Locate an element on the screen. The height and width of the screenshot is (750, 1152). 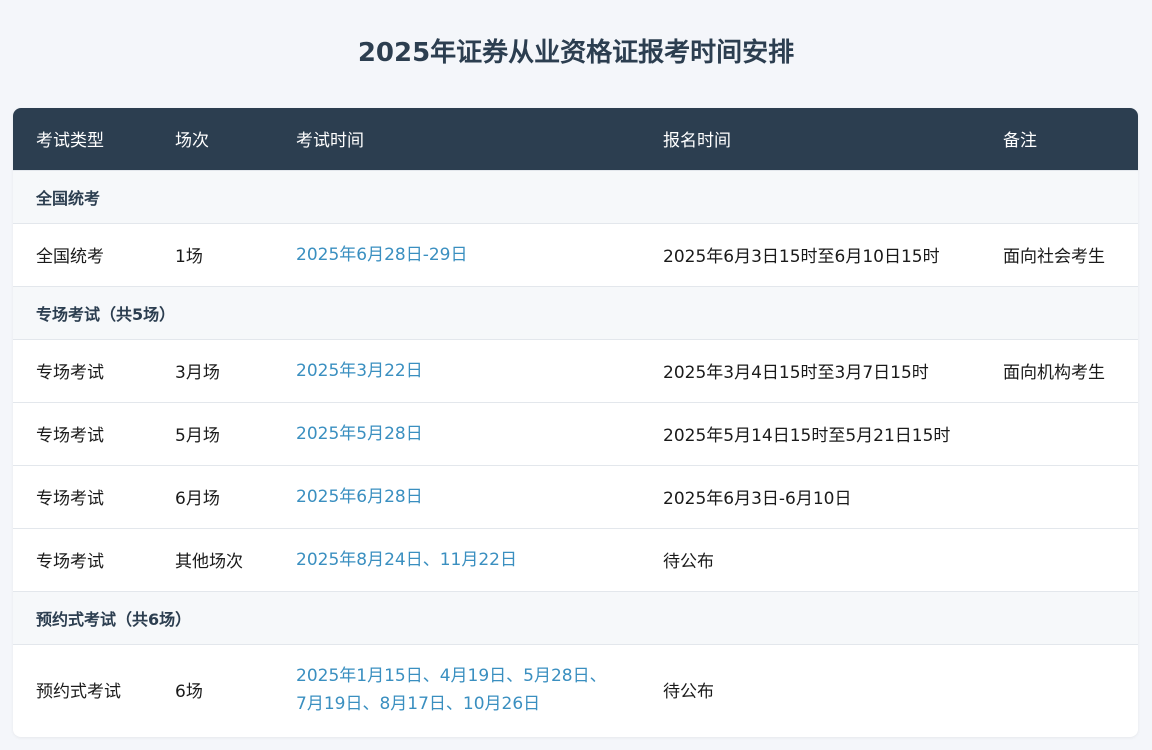
group-label: 专场考试（共5场） is located at coordinates (575, 312).